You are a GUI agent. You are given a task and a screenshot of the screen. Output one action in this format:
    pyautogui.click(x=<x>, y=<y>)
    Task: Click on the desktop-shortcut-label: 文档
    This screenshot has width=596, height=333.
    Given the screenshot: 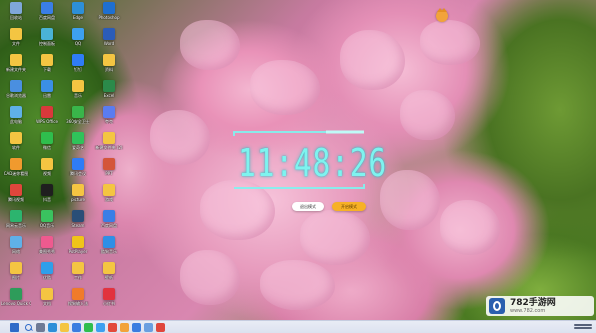 What is the action you would take?
    pyautogui.click(x=47, y=303)
    